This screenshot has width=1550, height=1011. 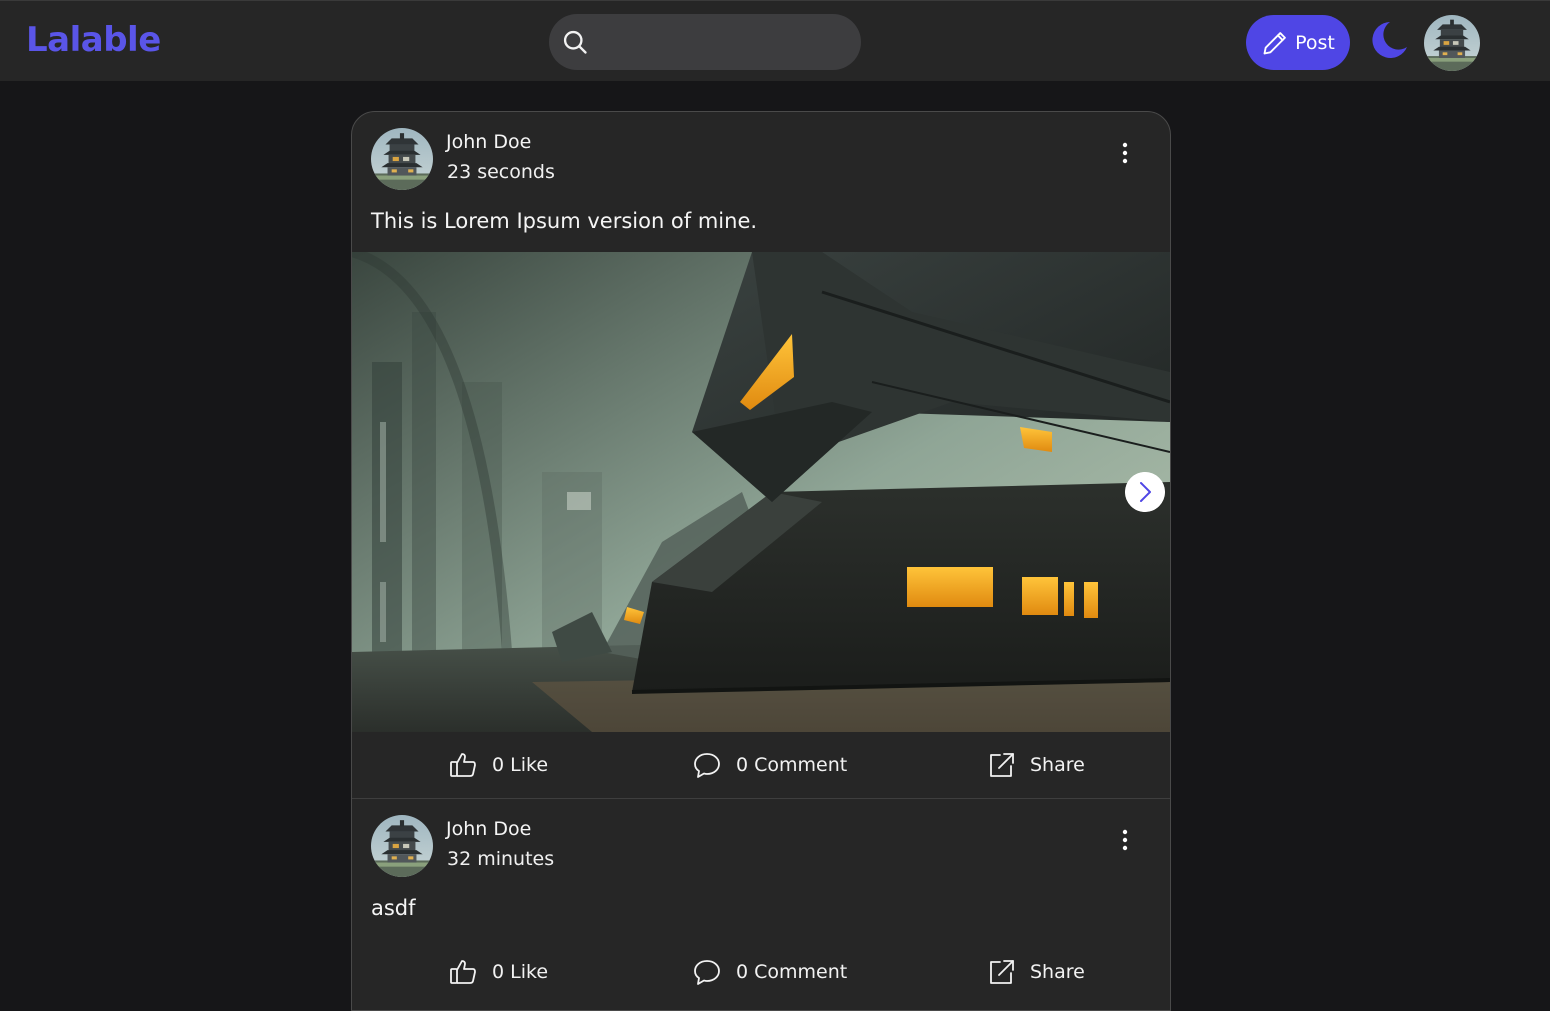 What do you see at coordinates (721, 43) in the screenshot?
I see `search-input` at bounding box center [721, 43].